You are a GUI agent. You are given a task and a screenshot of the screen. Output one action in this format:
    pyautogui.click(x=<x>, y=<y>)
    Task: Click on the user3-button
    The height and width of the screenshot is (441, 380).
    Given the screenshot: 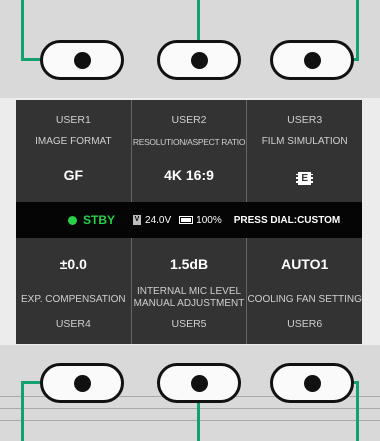 What is the action you would take?
    pyautogui.click(x=312, y=60)
    